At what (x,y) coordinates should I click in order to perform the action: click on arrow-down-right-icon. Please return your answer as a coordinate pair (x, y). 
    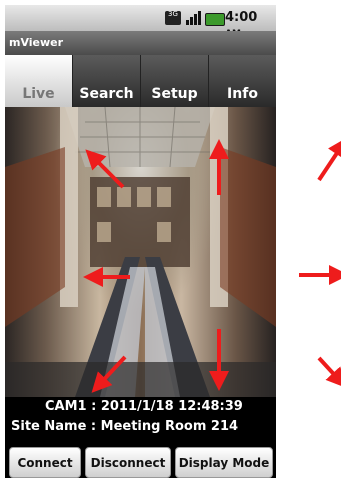
    Looking at the image, I should click on (329, 372).